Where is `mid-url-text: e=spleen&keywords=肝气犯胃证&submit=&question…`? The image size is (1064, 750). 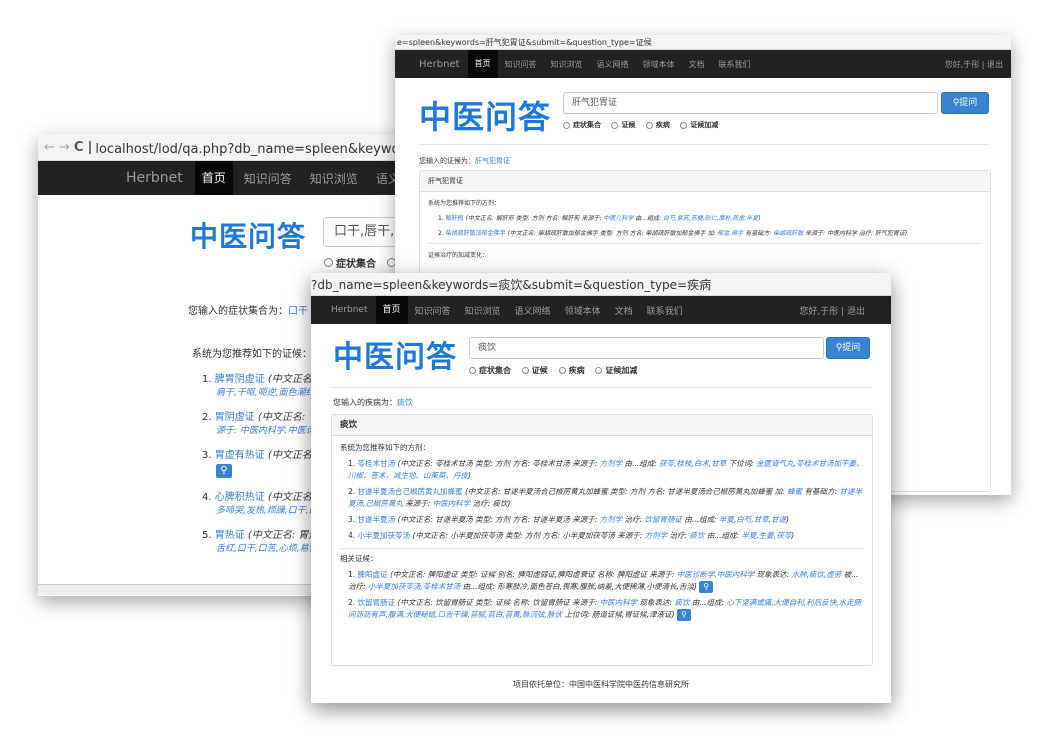
mid-url-text: e=spleen&keywords=肝气犯胃证&submit=&question… is located at coordinates (524, 42).